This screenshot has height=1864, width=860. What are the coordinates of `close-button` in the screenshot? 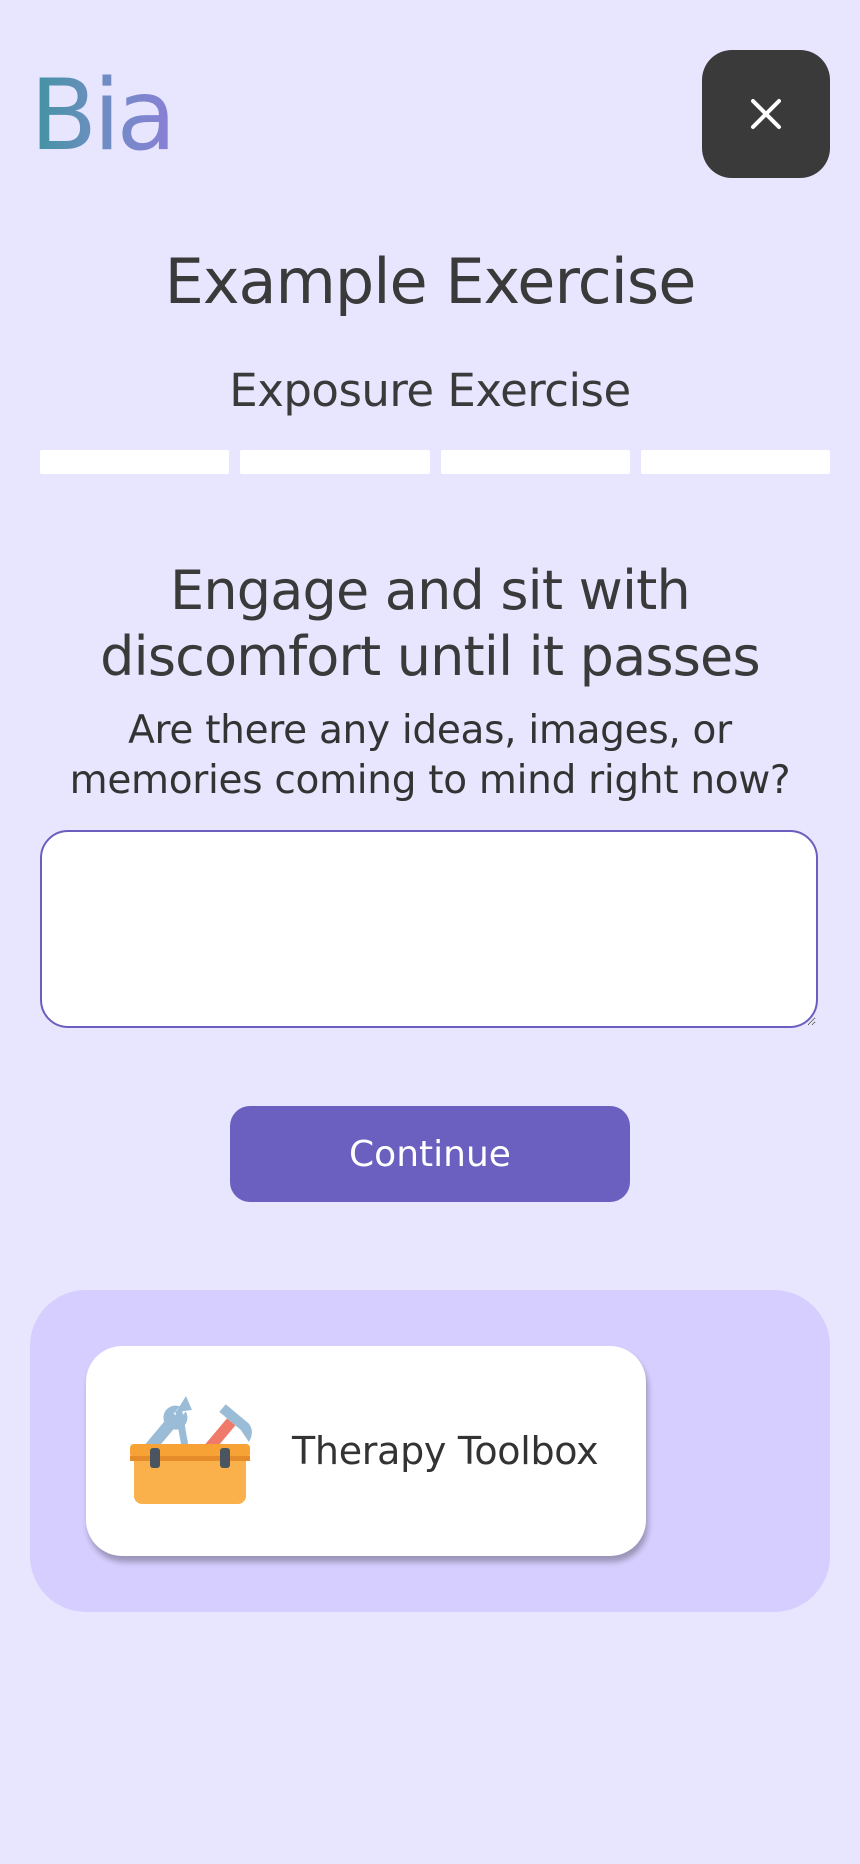 It's located at (766, 114).